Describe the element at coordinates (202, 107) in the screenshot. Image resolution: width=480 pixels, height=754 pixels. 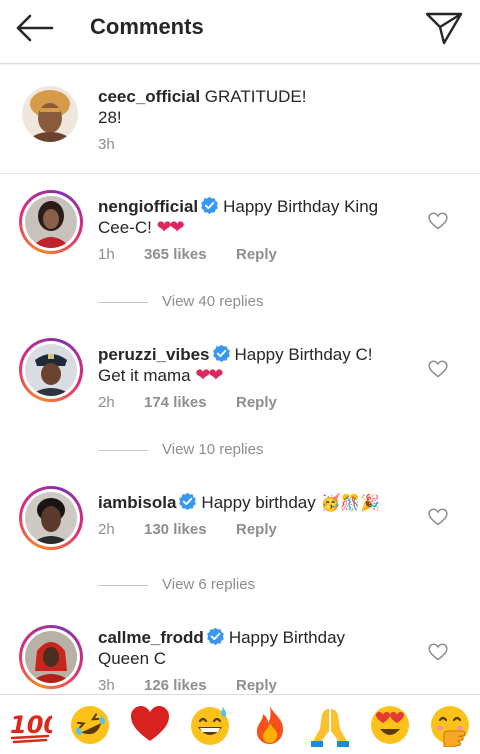
I see `caption-text: ceec_official GRATITUDE! 28!` at that location.